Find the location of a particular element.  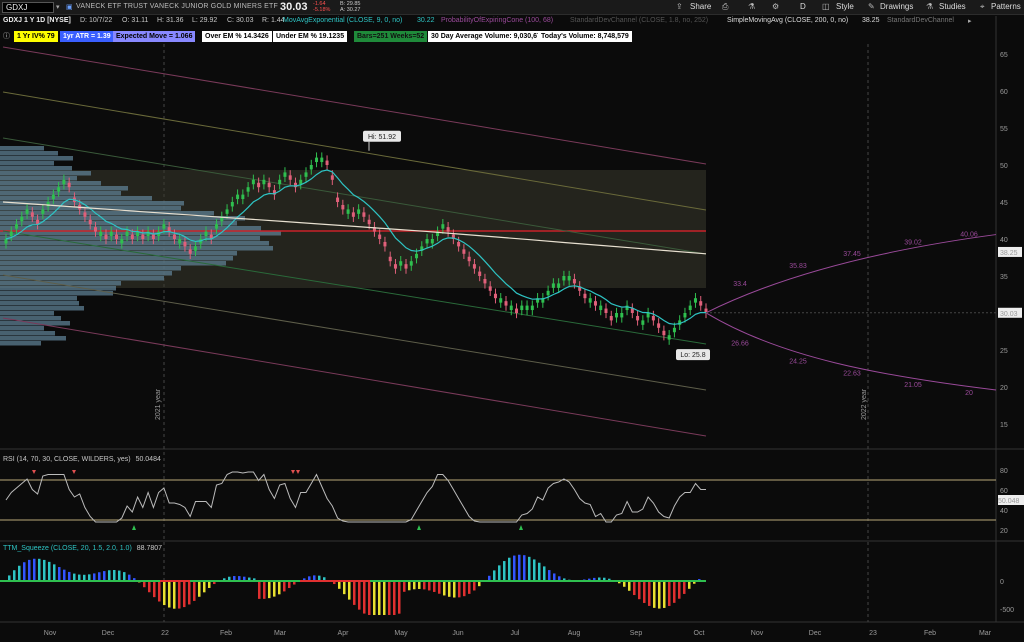

link-icon: ▣ is located at coordinates (69, 7).